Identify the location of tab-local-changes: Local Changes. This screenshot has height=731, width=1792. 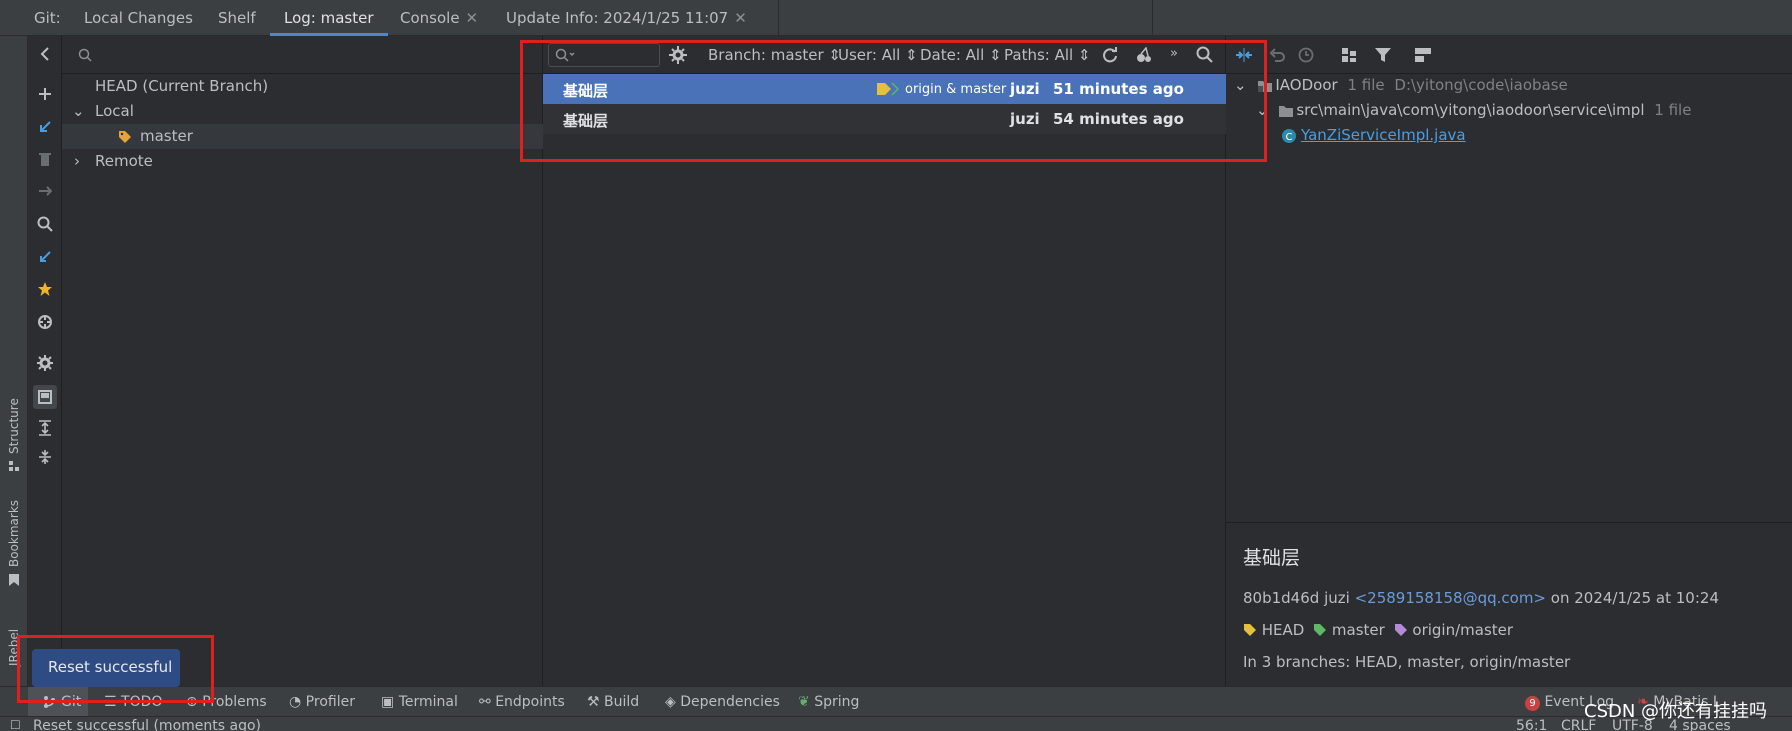
(138, 18).